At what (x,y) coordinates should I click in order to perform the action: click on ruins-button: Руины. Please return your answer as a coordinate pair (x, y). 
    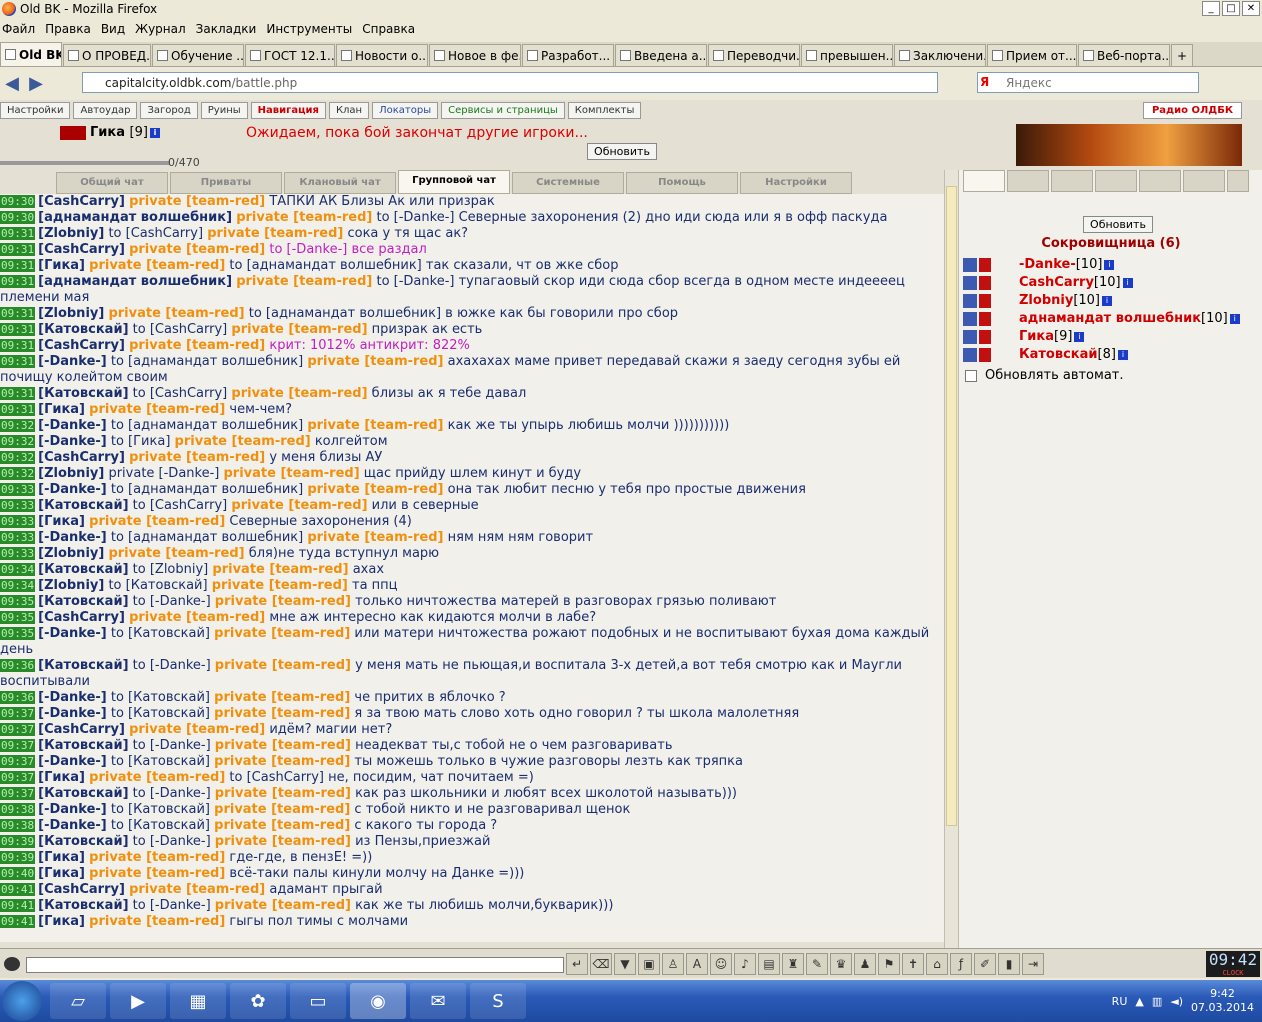
    Looking at the image, I should click on (224, 110).